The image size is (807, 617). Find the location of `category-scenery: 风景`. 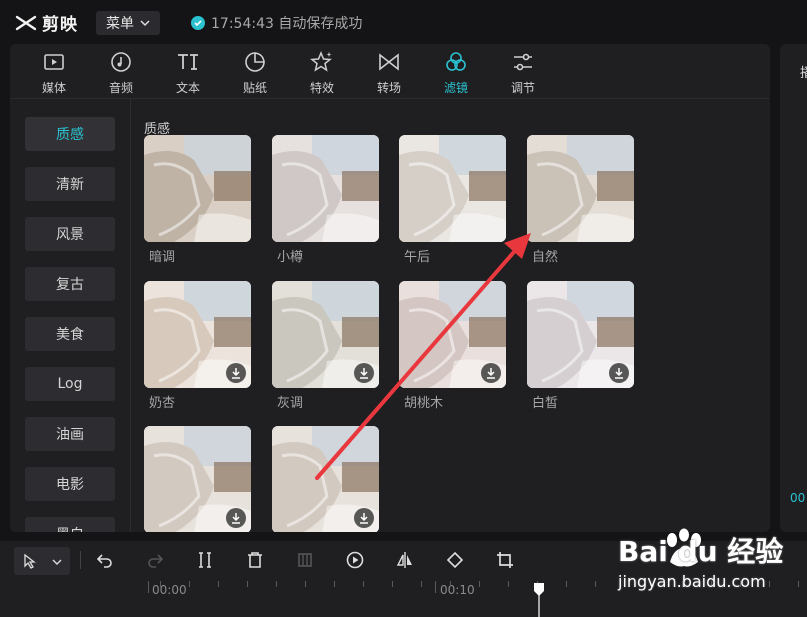

category-scenery: 风景 is located at coordinates (70, 234).